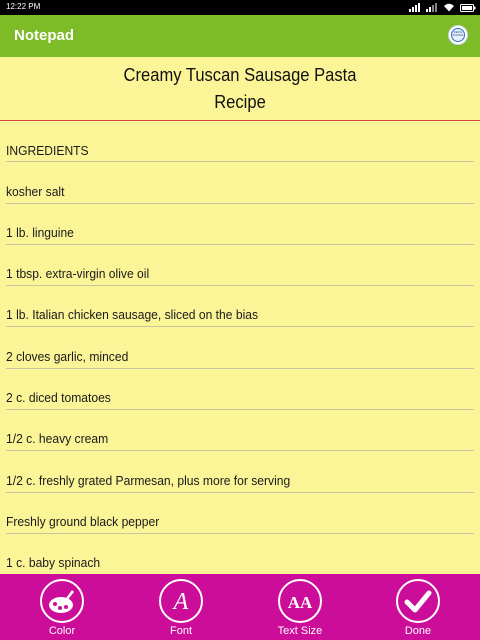 This screenshot has width=480, height=640. I want to click on note-line: INGREDIENTS, so click(240, 142).